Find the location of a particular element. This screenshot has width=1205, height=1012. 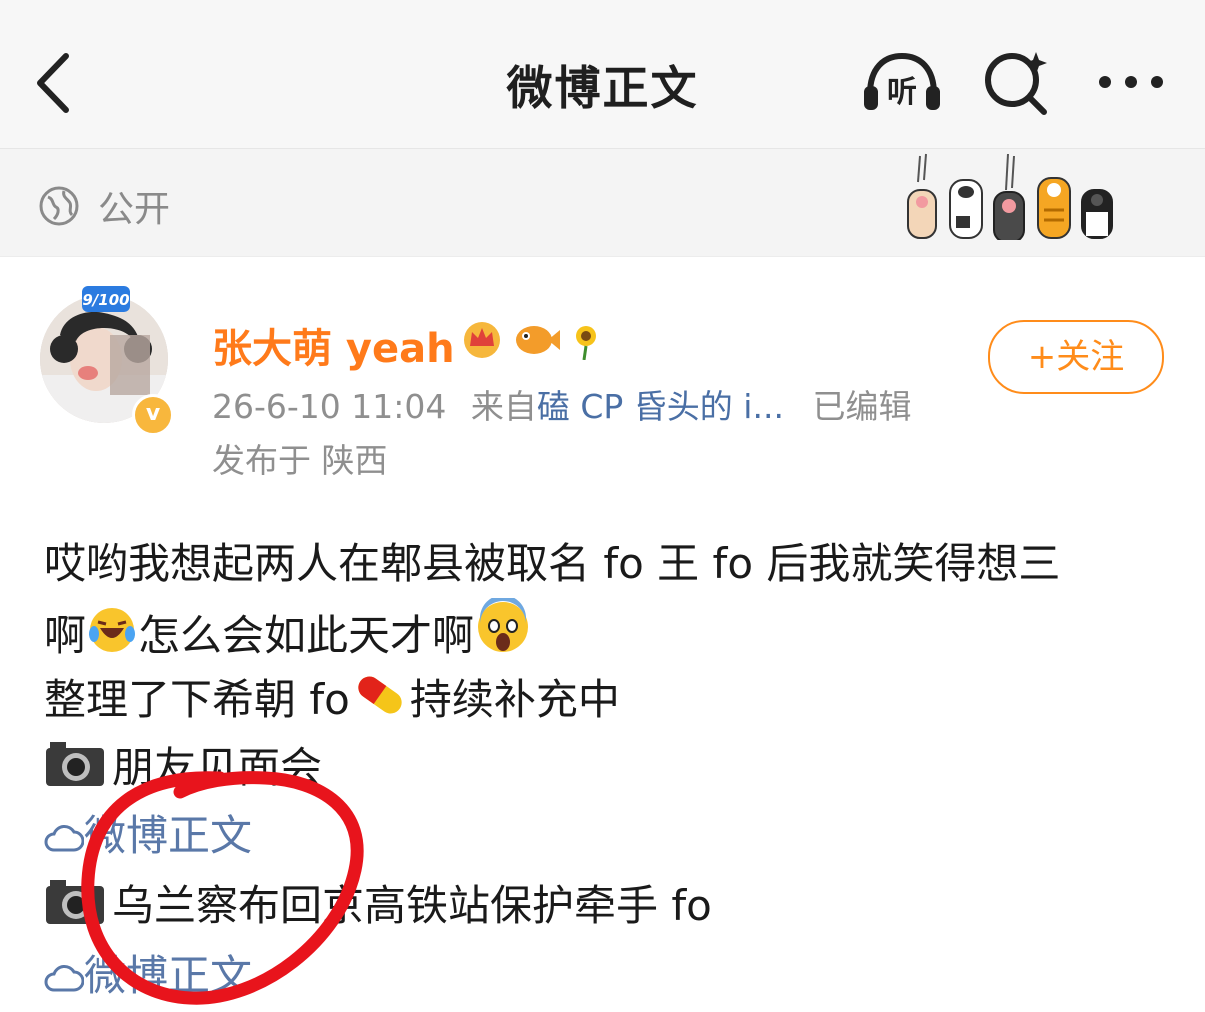

source-prefix: 来自 is located at coordinates (503, 406).